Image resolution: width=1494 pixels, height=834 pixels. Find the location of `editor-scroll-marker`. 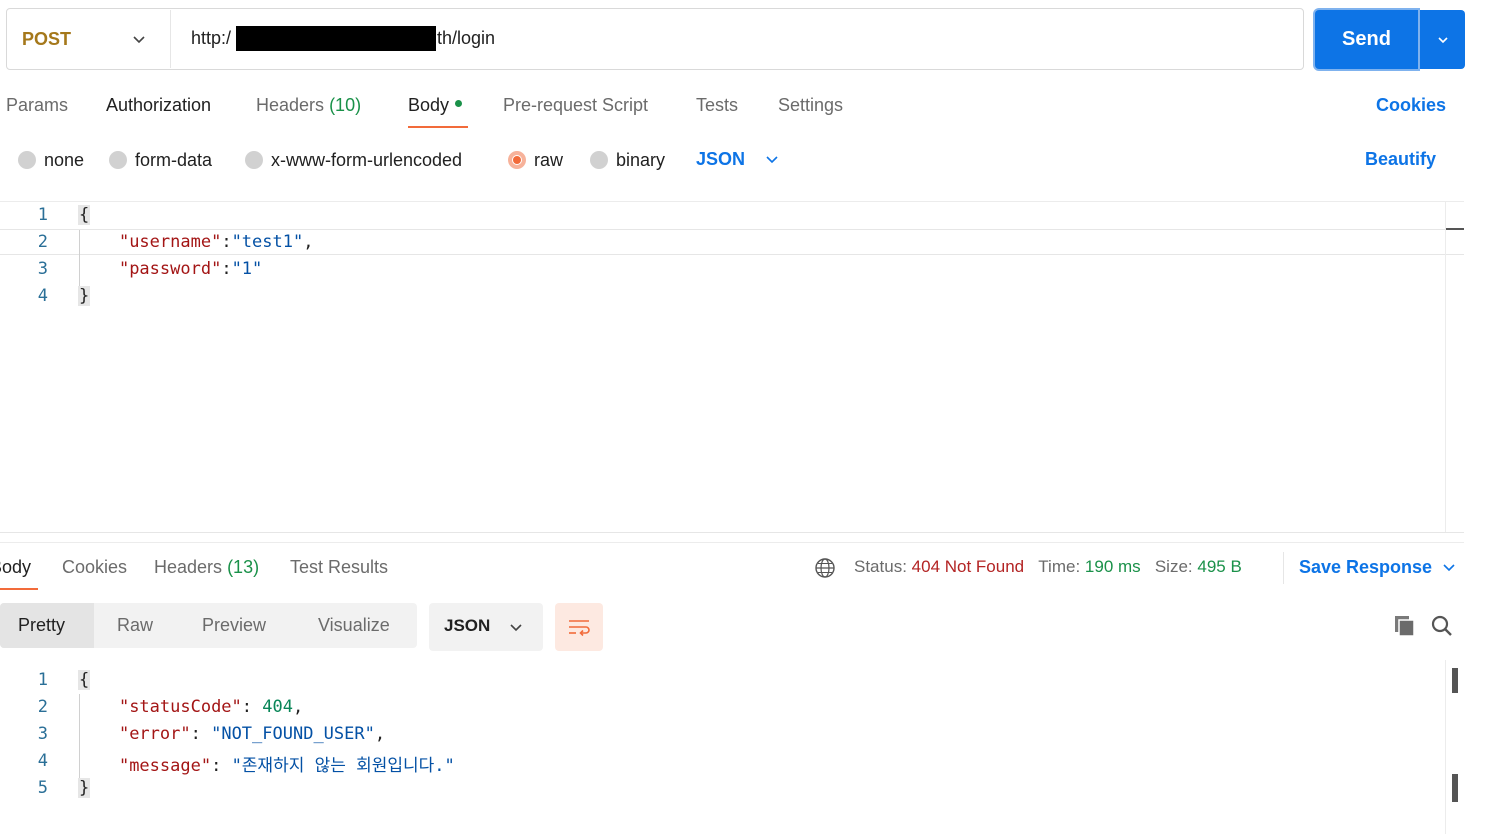

editor-scroll-marker is located at coordinates (1455, 229).